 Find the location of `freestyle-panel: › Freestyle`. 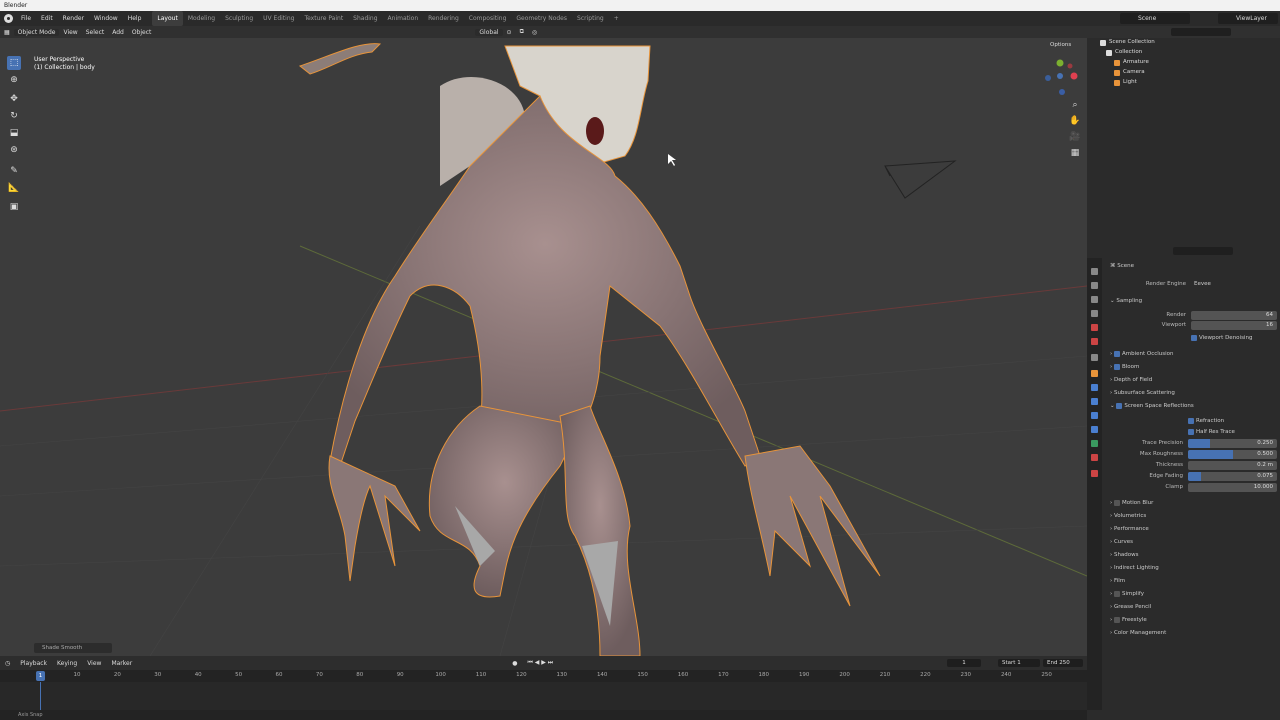

freestyle-panel: › Freestyle is located at coordinates (1128, 620).